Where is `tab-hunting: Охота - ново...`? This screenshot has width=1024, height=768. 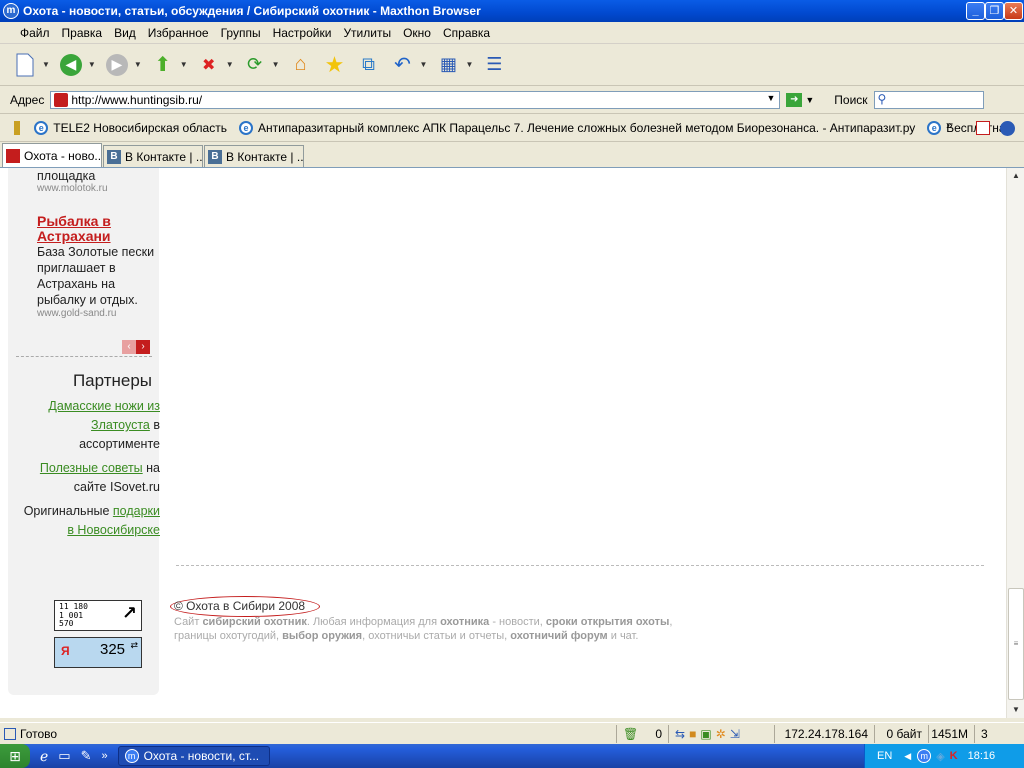
tab-hunting: Охота - ново... is located at coordinates (52, 155).